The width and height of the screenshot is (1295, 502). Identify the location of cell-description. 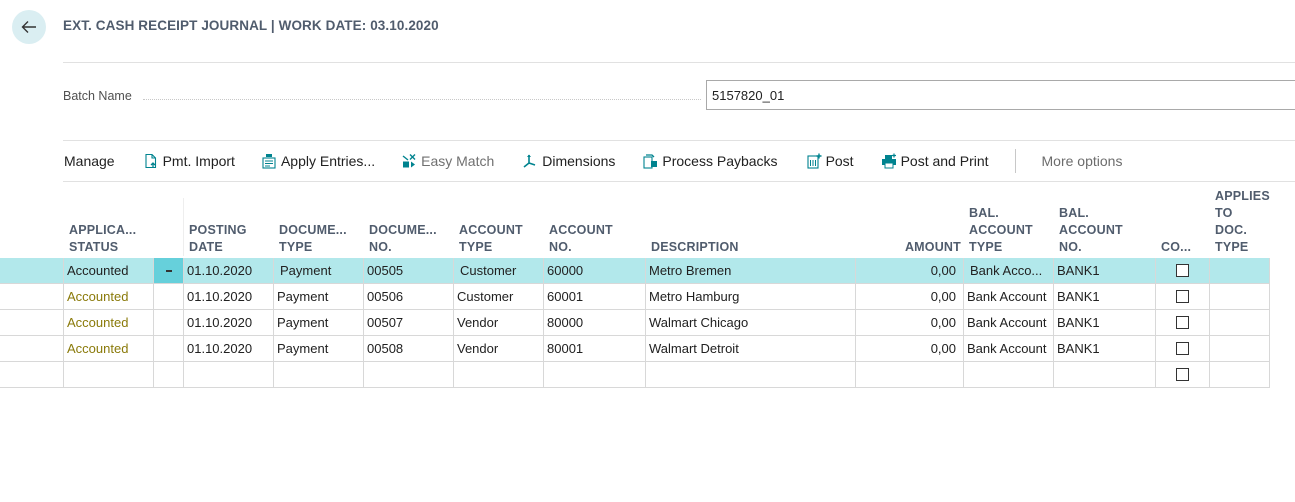
(750, 375).